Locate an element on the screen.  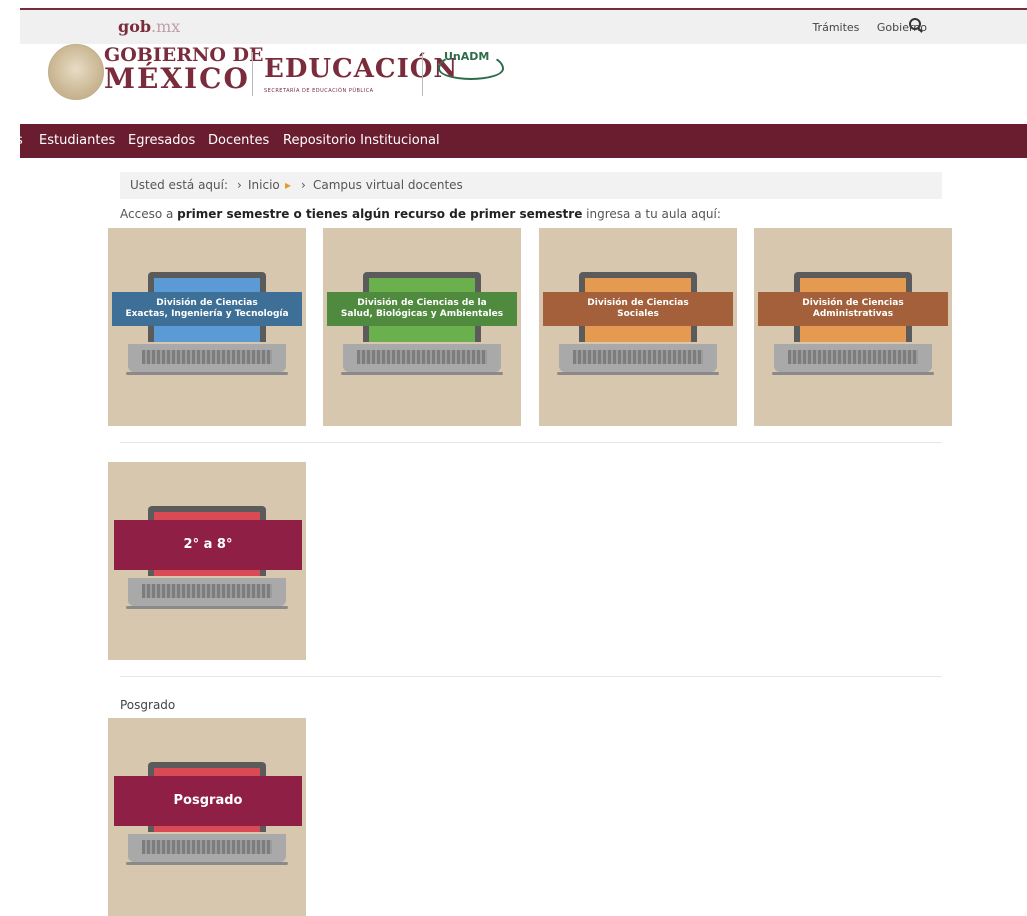
nav-item-estudiantes: Estudiantes is located at coordinates (77, 140).